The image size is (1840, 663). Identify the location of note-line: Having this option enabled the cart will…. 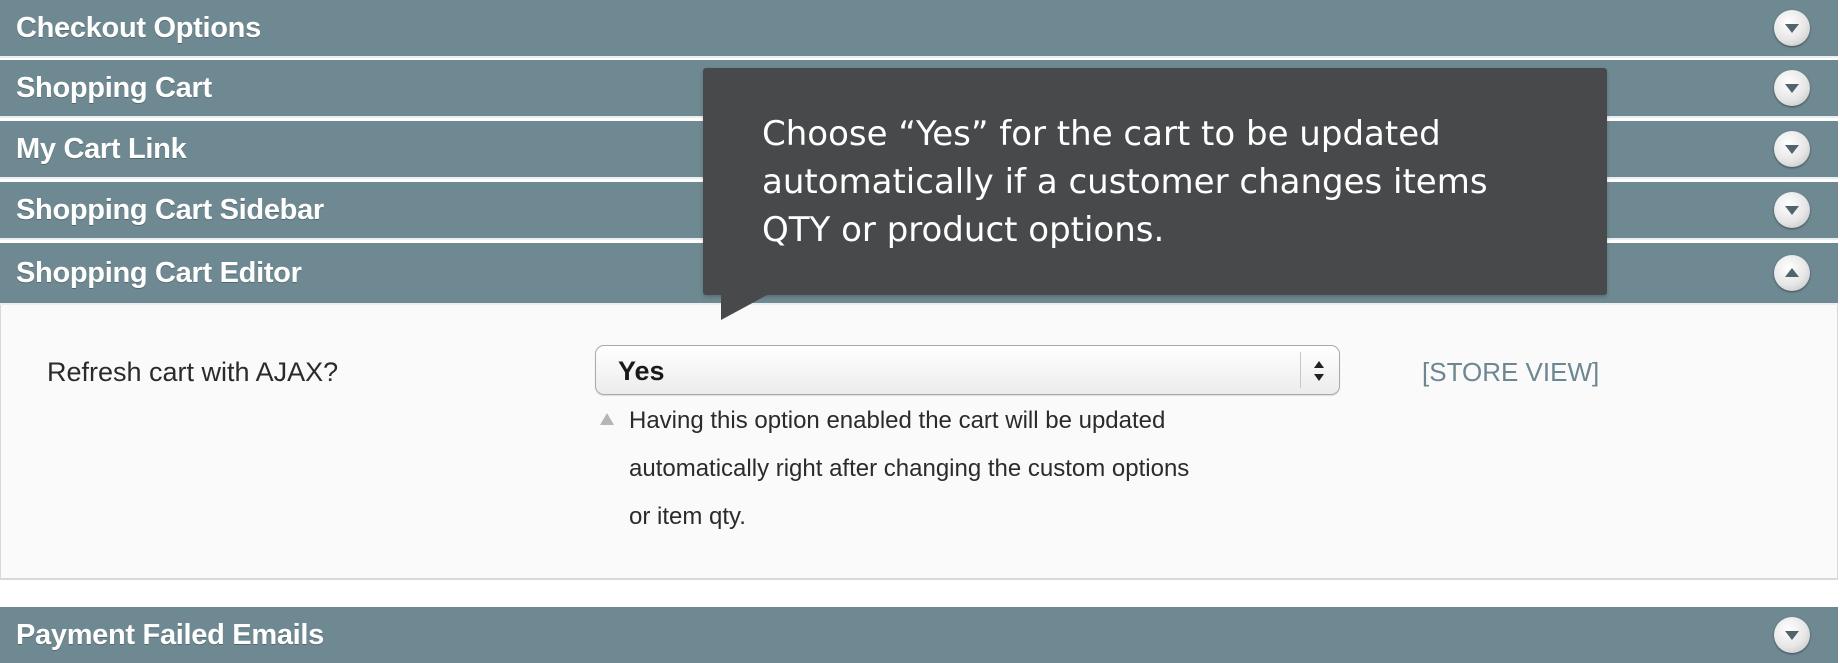
(897, 420).